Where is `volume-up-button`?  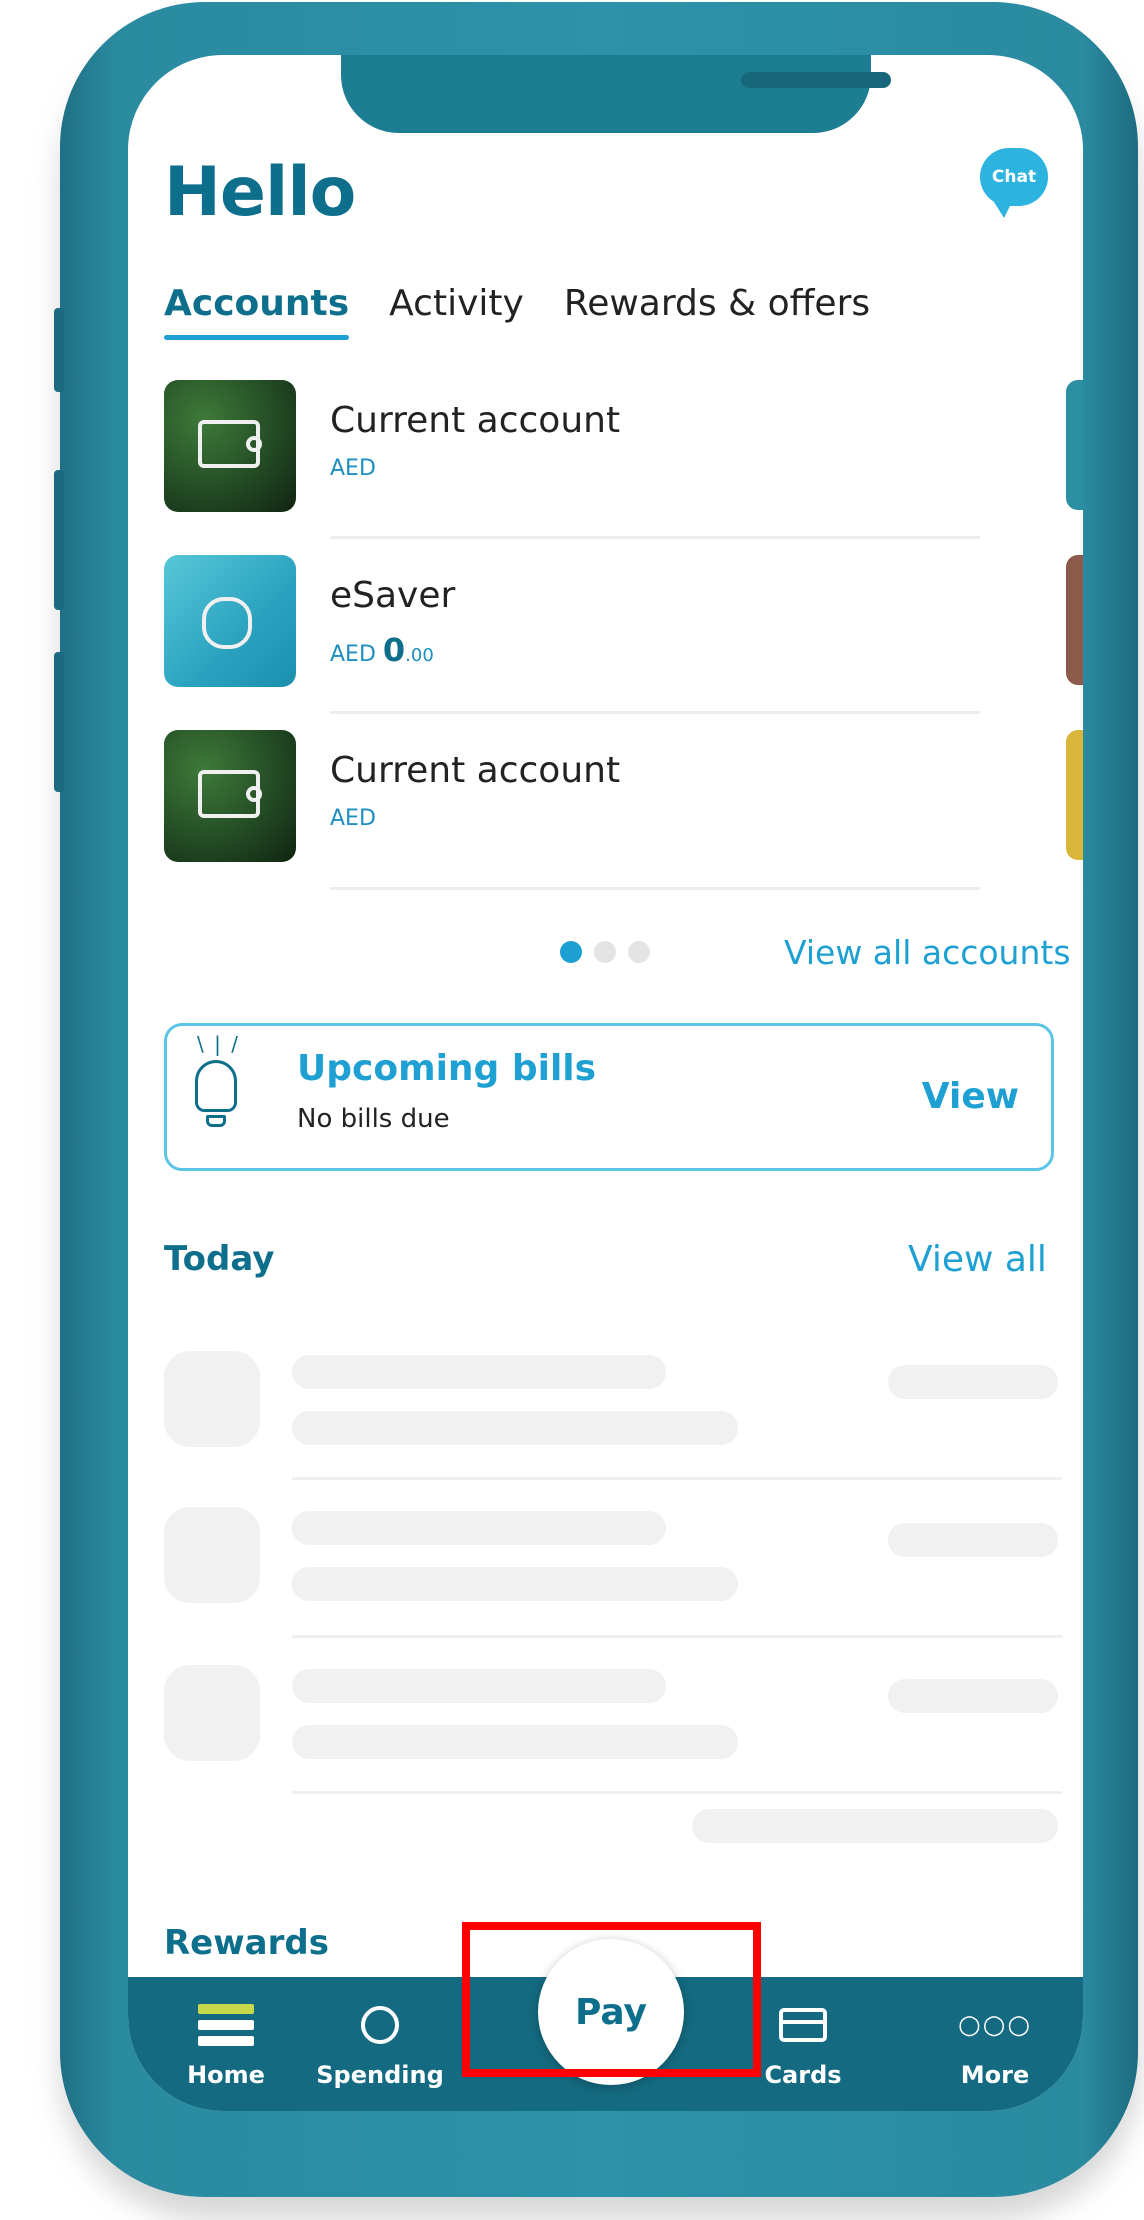 volume-up-button is located at coordinates (59, 540).